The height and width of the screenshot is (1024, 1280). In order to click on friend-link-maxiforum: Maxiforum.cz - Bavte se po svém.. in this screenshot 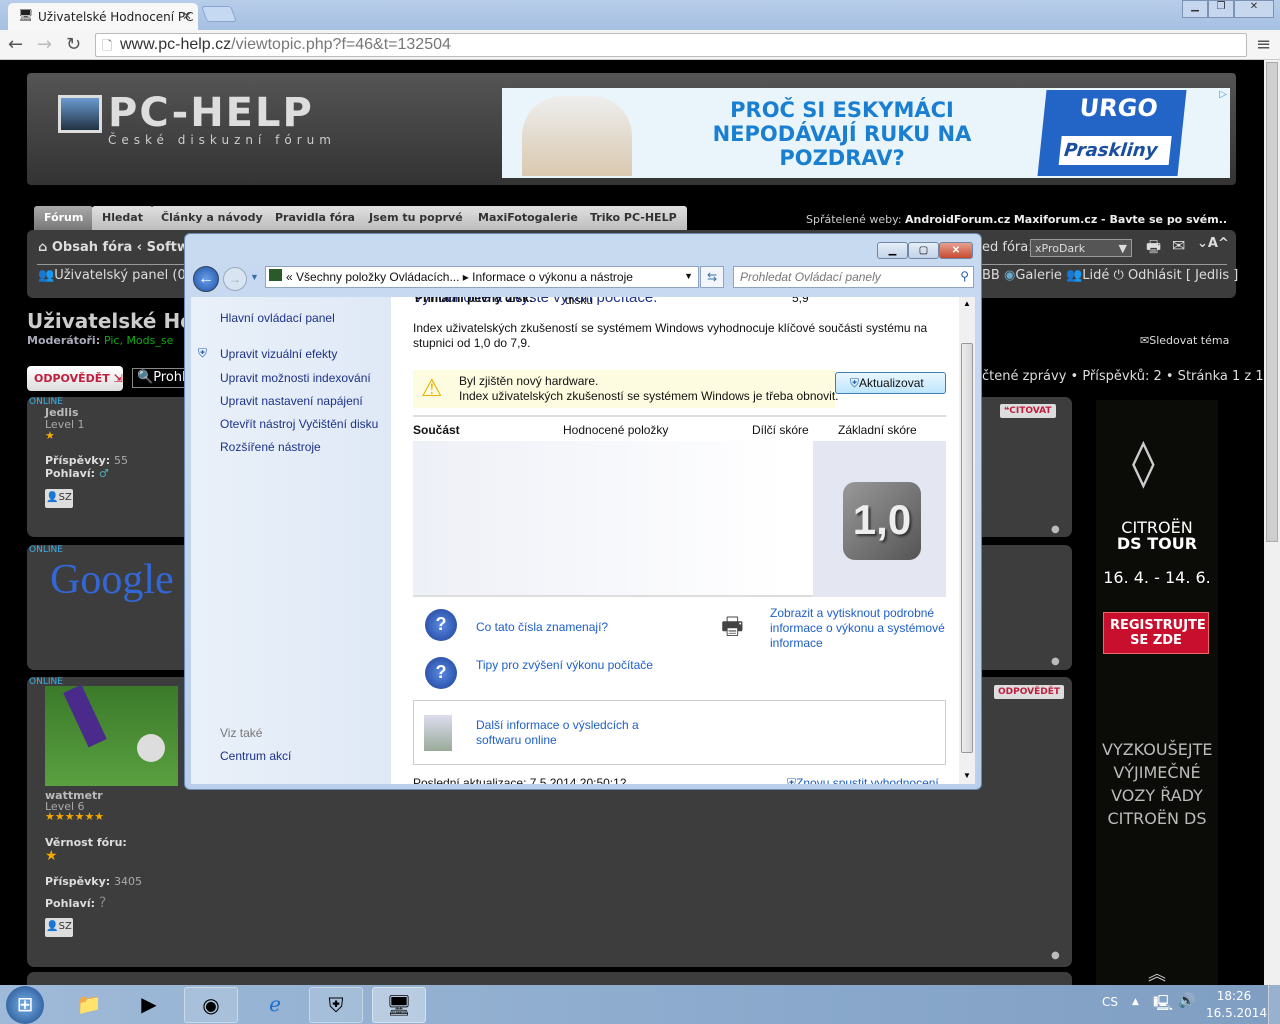, I will do `click(1120, 219)`.